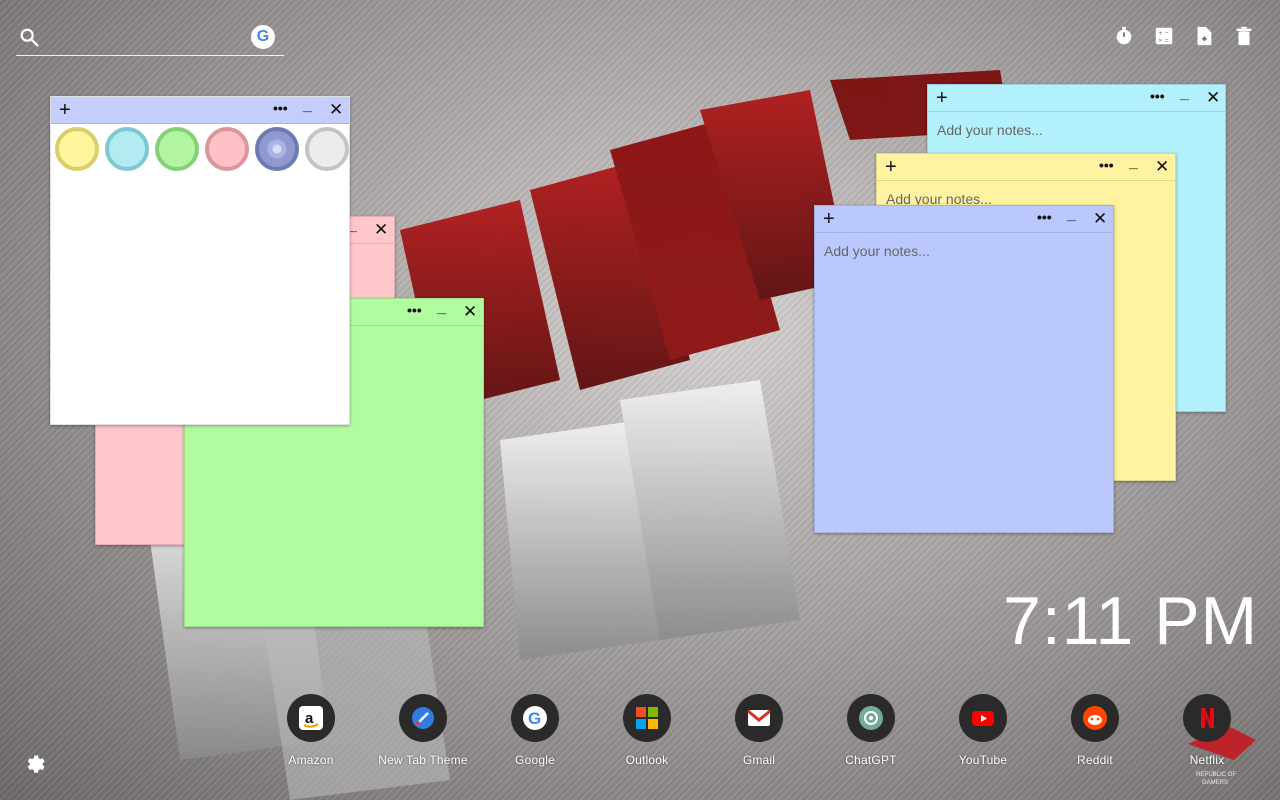 The image size is (1280, 800). What do you see at coordinates (77, 149) in the screenshot?
I see `color-swatch-yellow` at bounding box center [77, 149].